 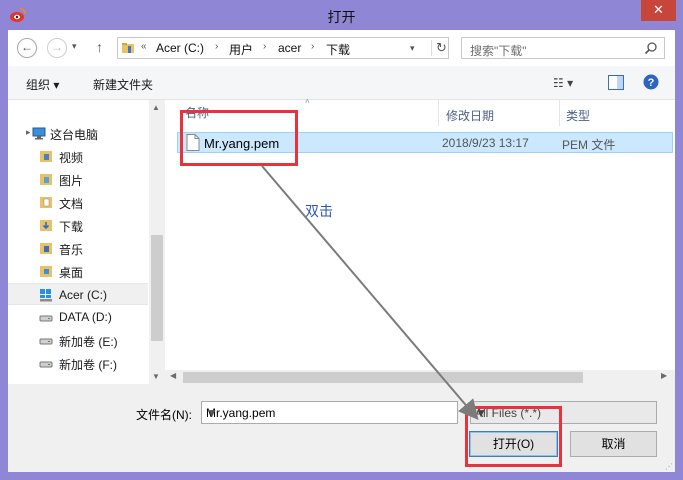 I want to click on filename-input: Mr.yang.pem ▼, so click(x=329, y=412).